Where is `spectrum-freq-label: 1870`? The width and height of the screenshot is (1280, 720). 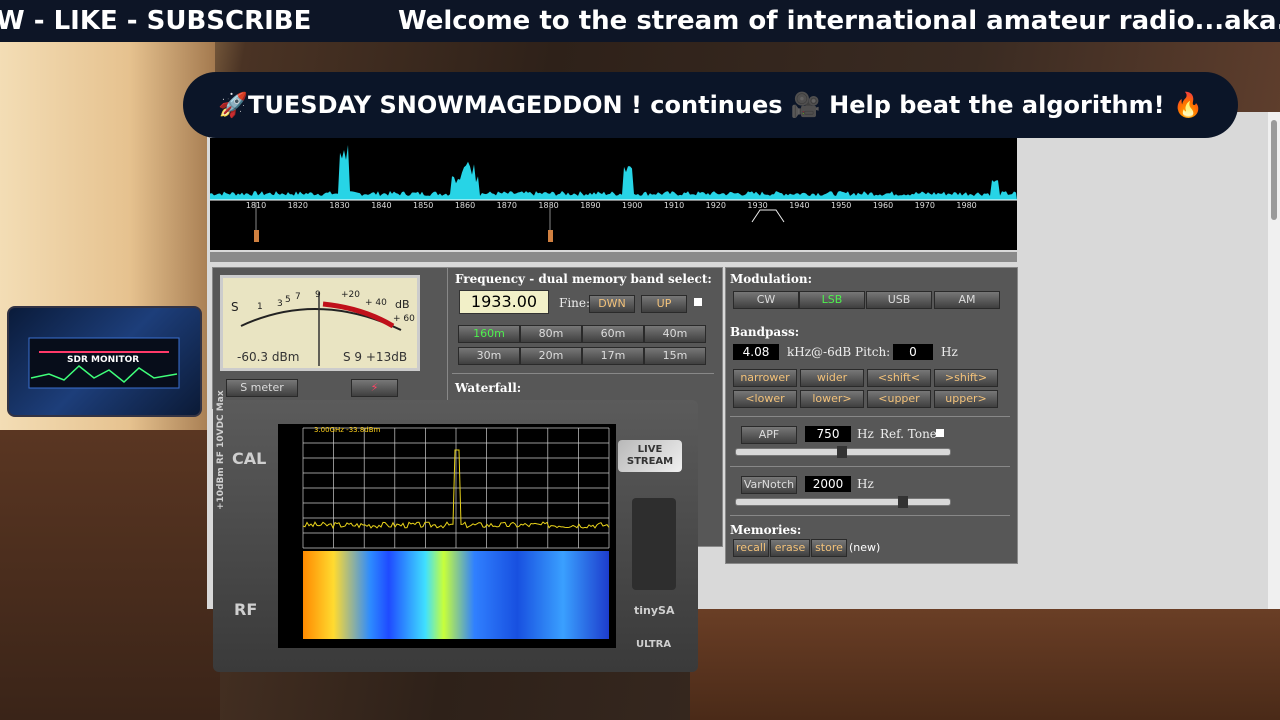 spectrum-freq-label: 1870 is located at coordinates (507, 205).